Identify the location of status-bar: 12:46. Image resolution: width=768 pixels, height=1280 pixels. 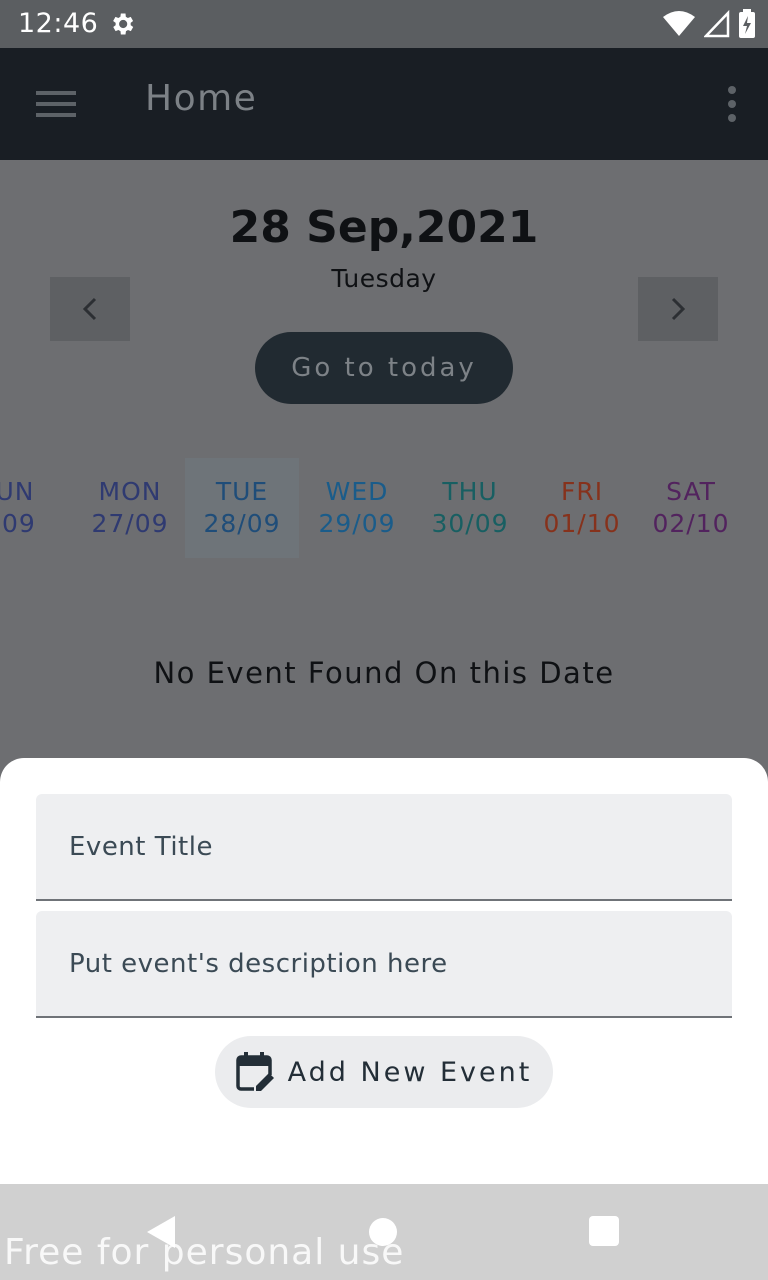
(384, 24).